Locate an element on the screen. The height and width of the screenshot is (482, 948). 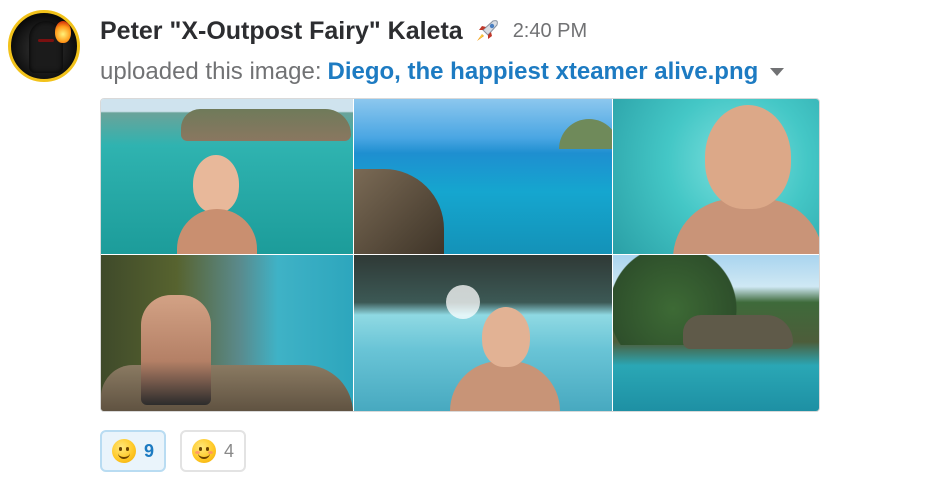
upload-prefix: uploaded this image: is located at coordinates (211, 71).